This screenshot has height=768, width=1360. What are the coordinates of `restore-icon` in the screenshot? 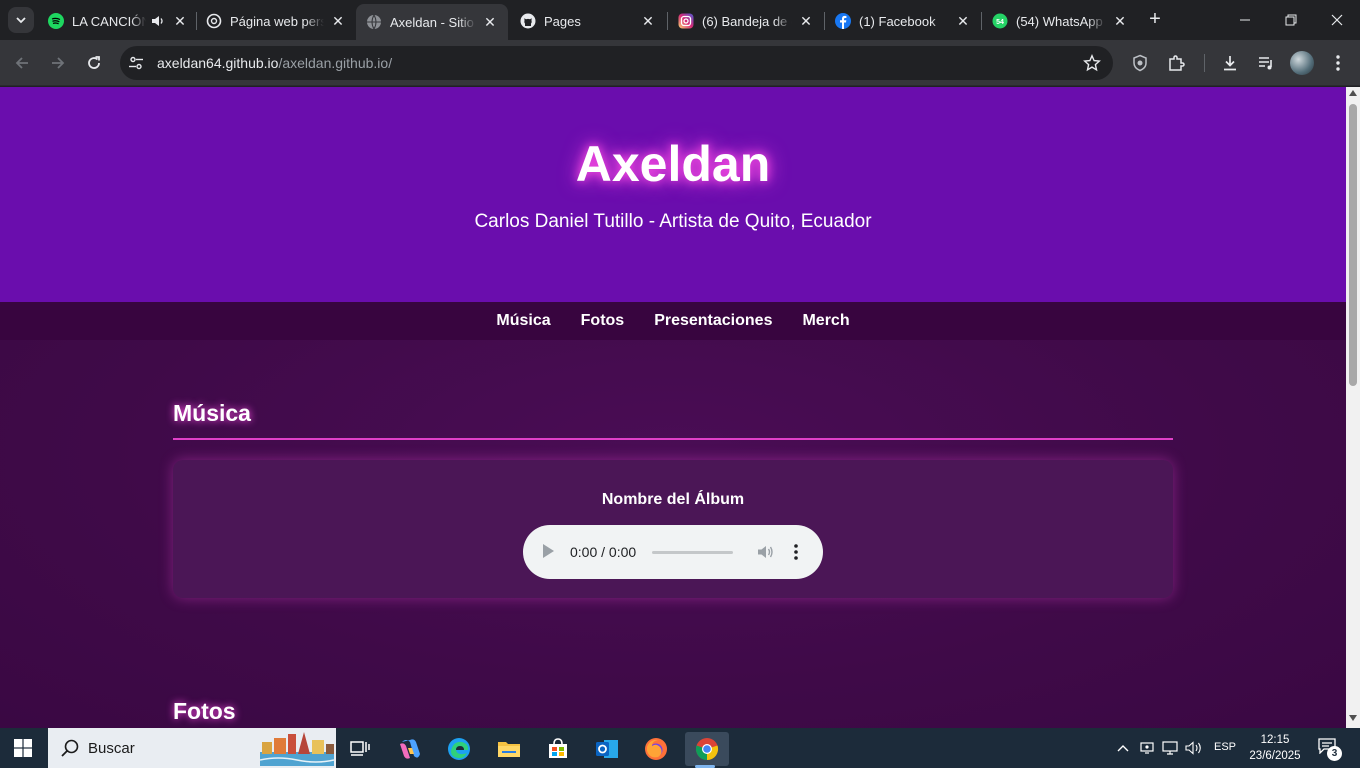 It's located at (1291, 20).